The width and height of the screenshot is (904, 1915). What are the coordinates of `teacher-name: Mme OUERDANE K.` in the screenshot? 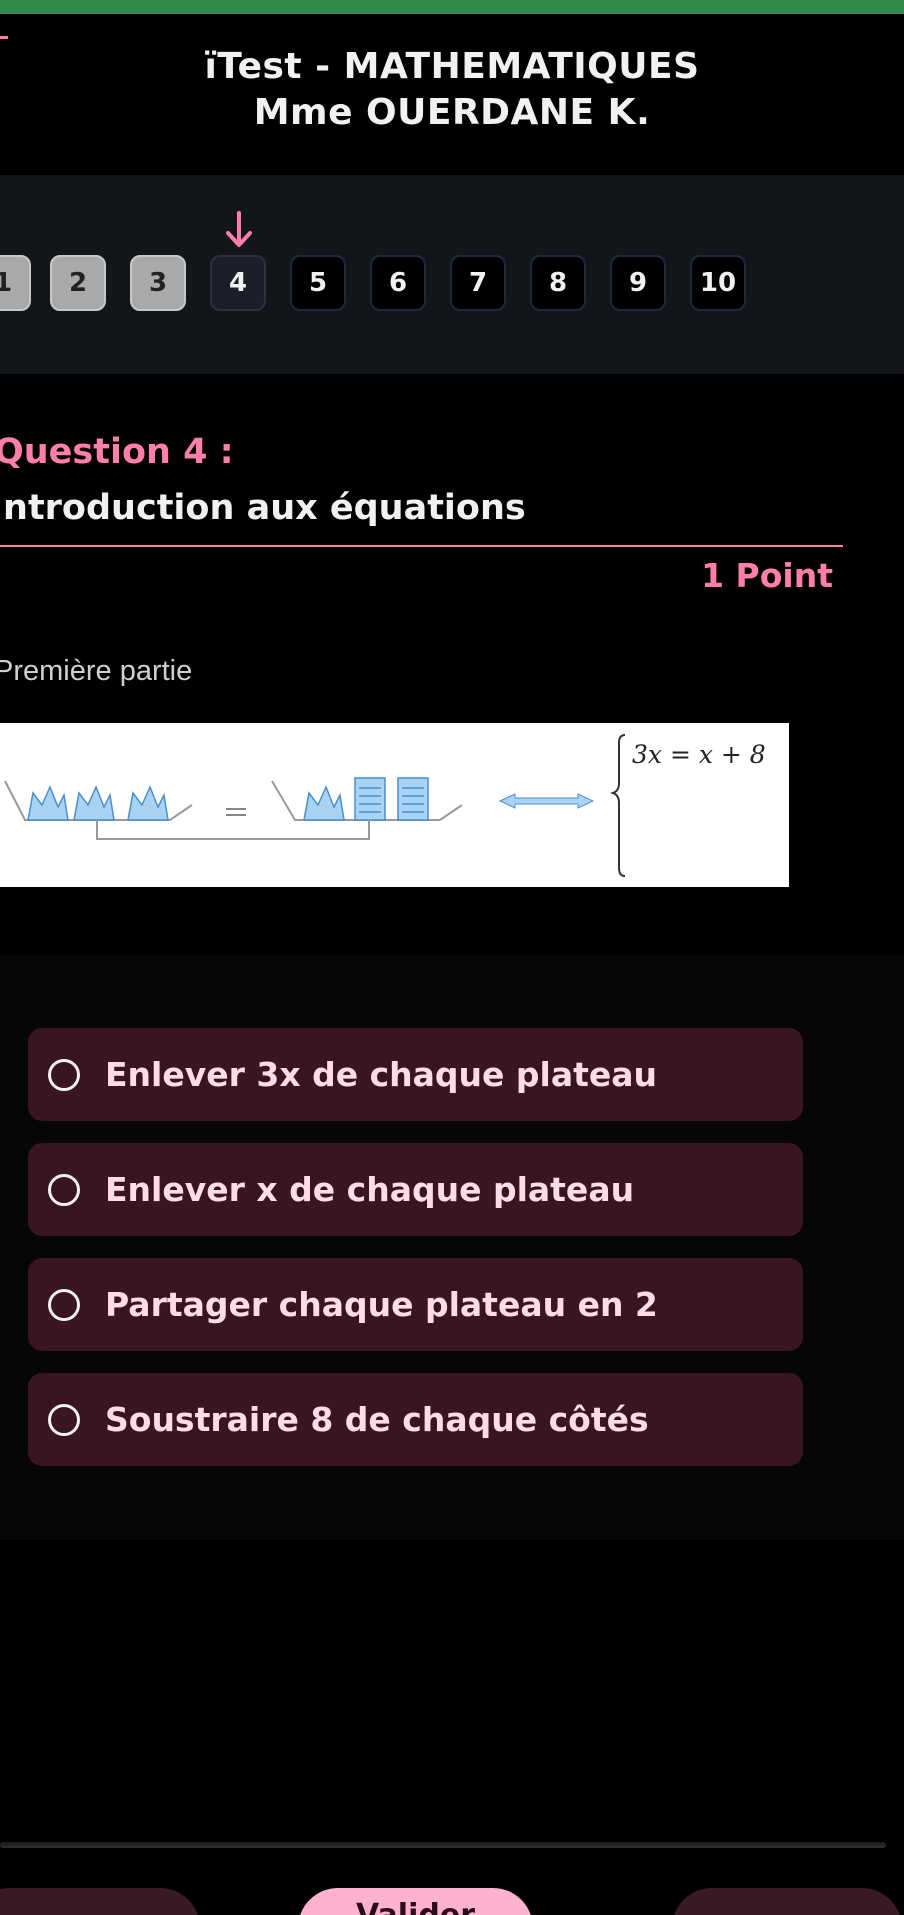 It's located at (452, 112).